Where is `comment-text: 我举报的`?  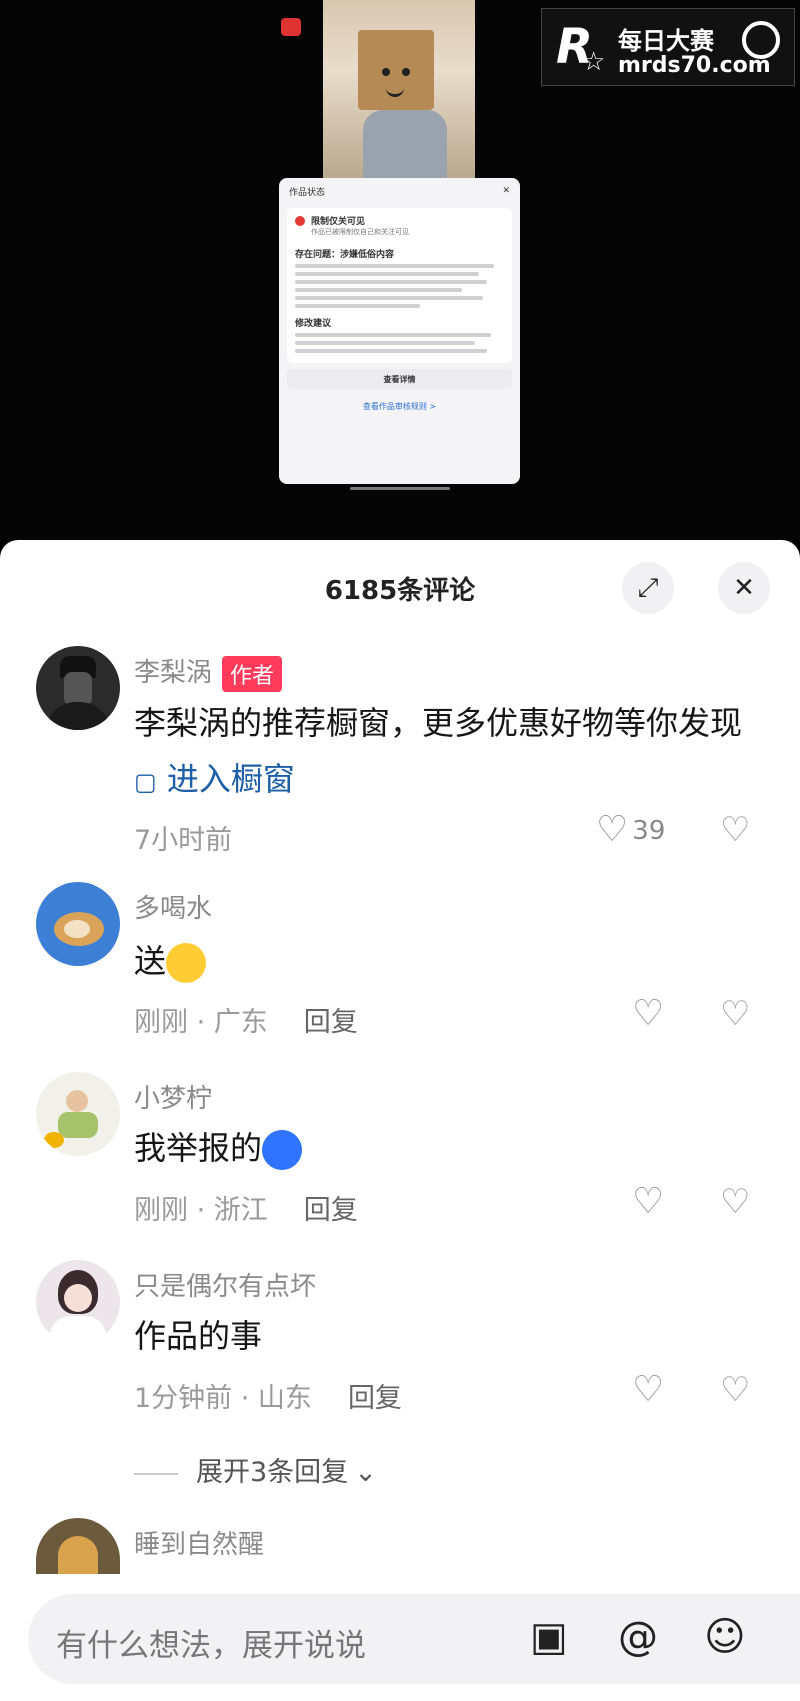
comment-text: 我举报的 is located at coordinates (444, 1148).